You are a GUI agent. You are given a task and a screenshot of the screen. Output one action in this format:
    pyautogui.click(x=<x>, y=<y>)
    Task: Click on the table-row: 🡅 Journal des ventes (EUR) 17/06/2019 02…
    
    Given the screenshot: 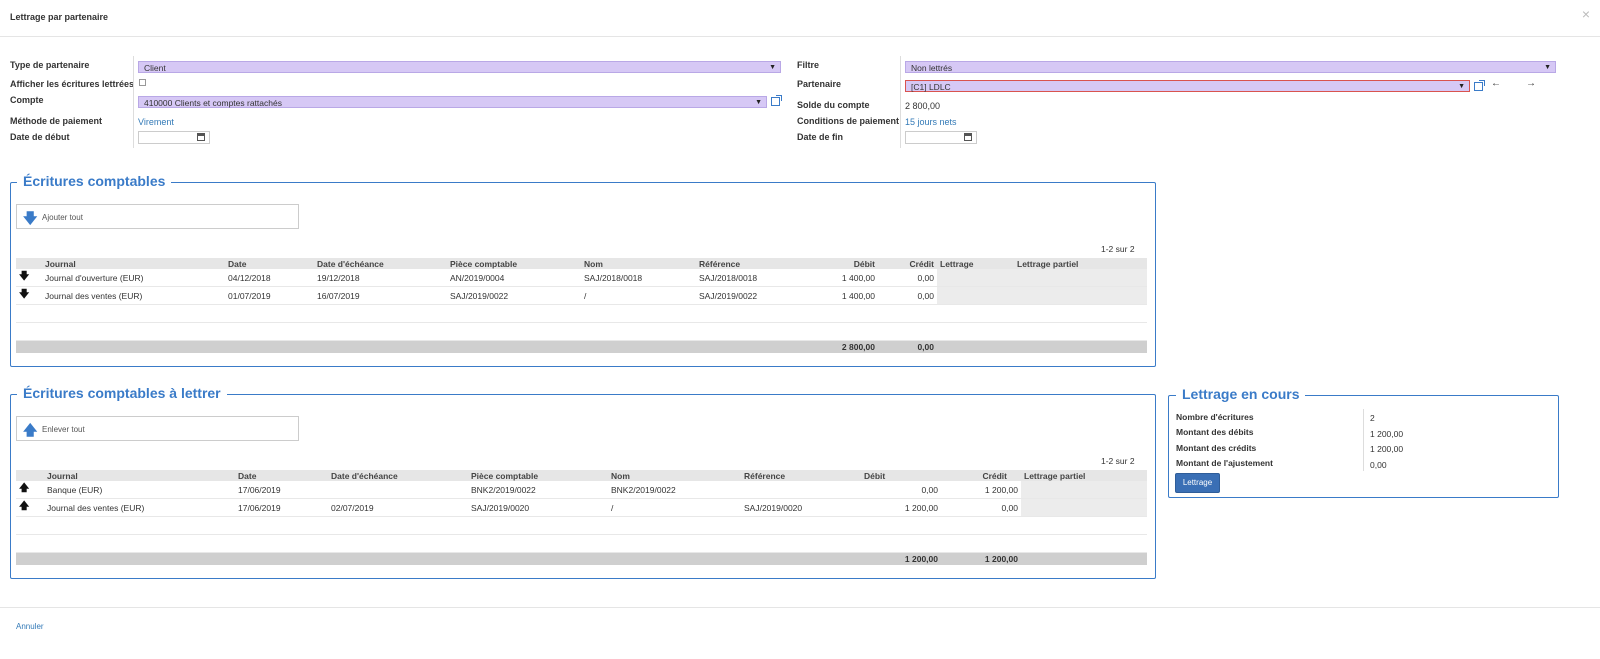 What is the action you would take?
    pyautogui.click(x=581, y=507)
    